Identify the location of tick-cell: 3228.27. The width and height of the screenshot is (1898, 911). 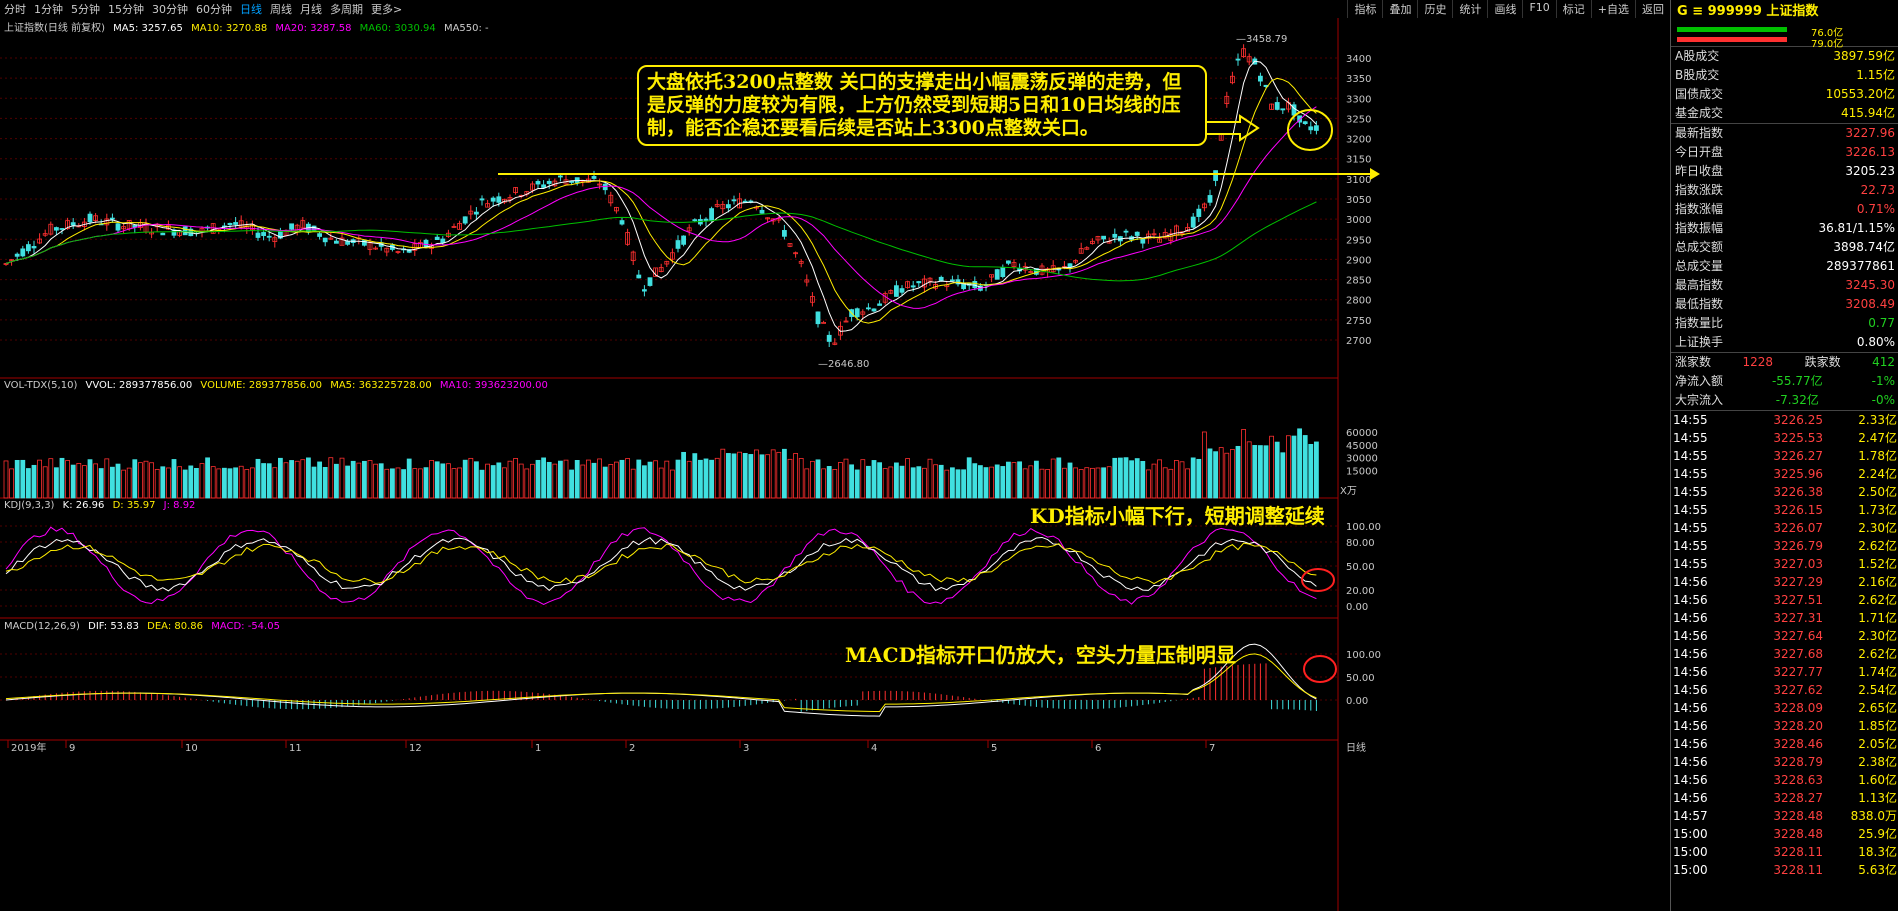
(1798, 798).